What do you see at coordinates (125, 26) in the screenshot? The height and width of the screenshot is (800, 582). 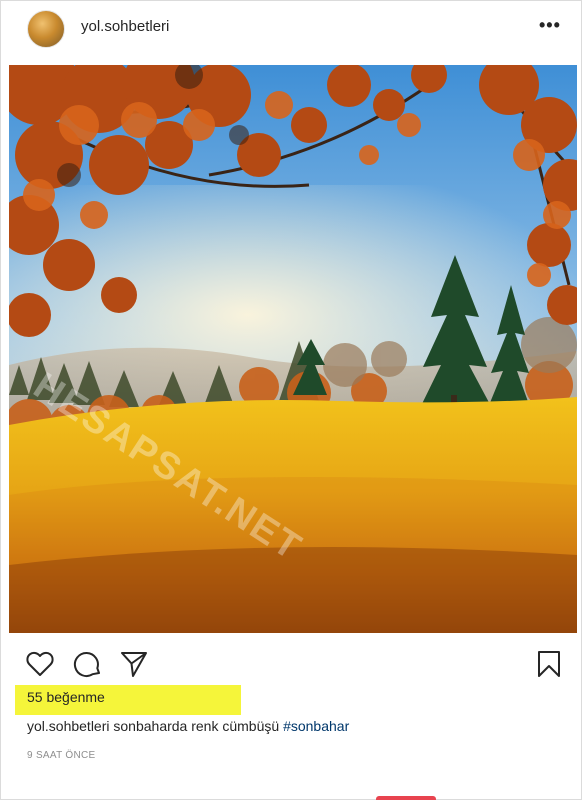 I see `post-username: yol.sohbetleri` at bounding box center [125, 26].